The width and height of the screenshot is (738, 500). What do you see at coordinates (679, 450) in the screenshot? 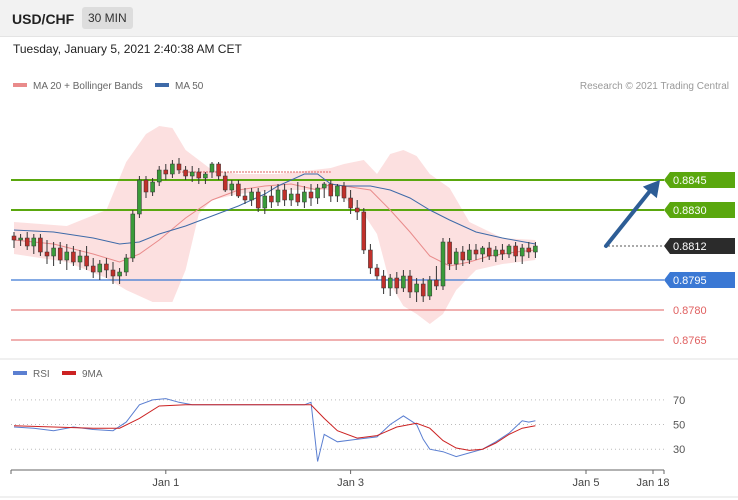
I see `rsi-tick-30: 30` at bounding box center [679, 450].